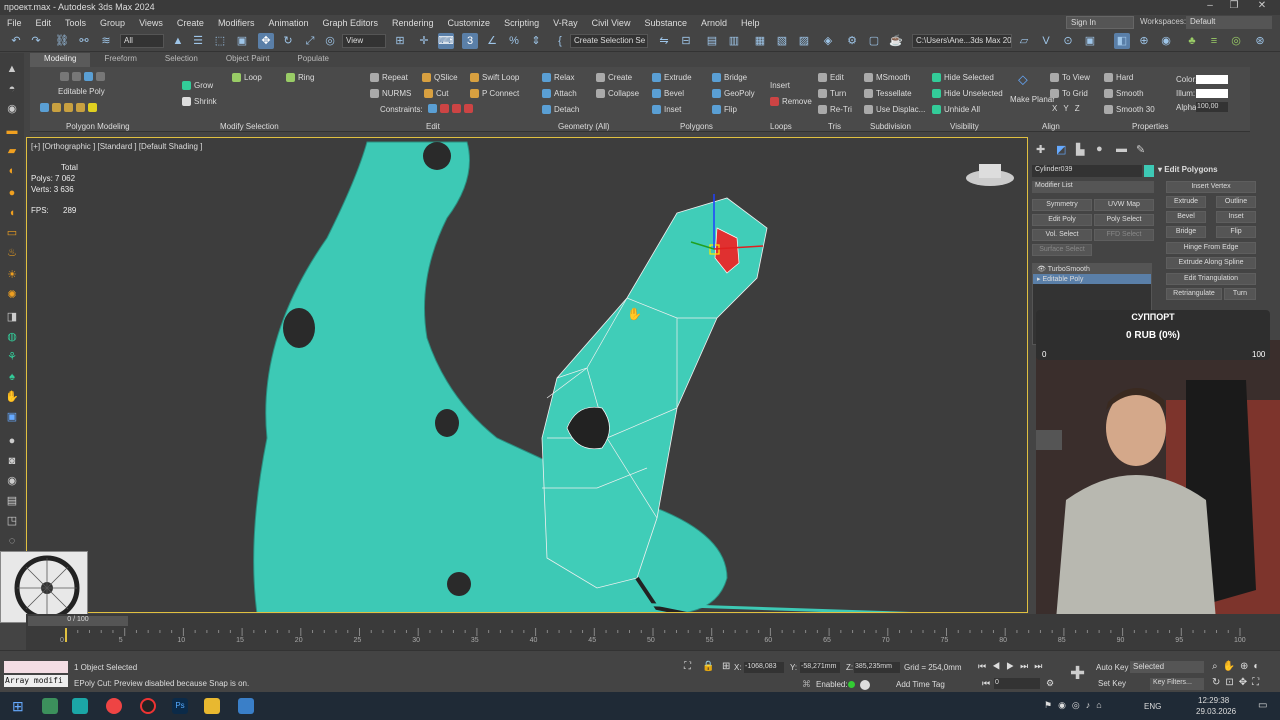  I want to click on shell-icon: ◐, so click(12, 171).